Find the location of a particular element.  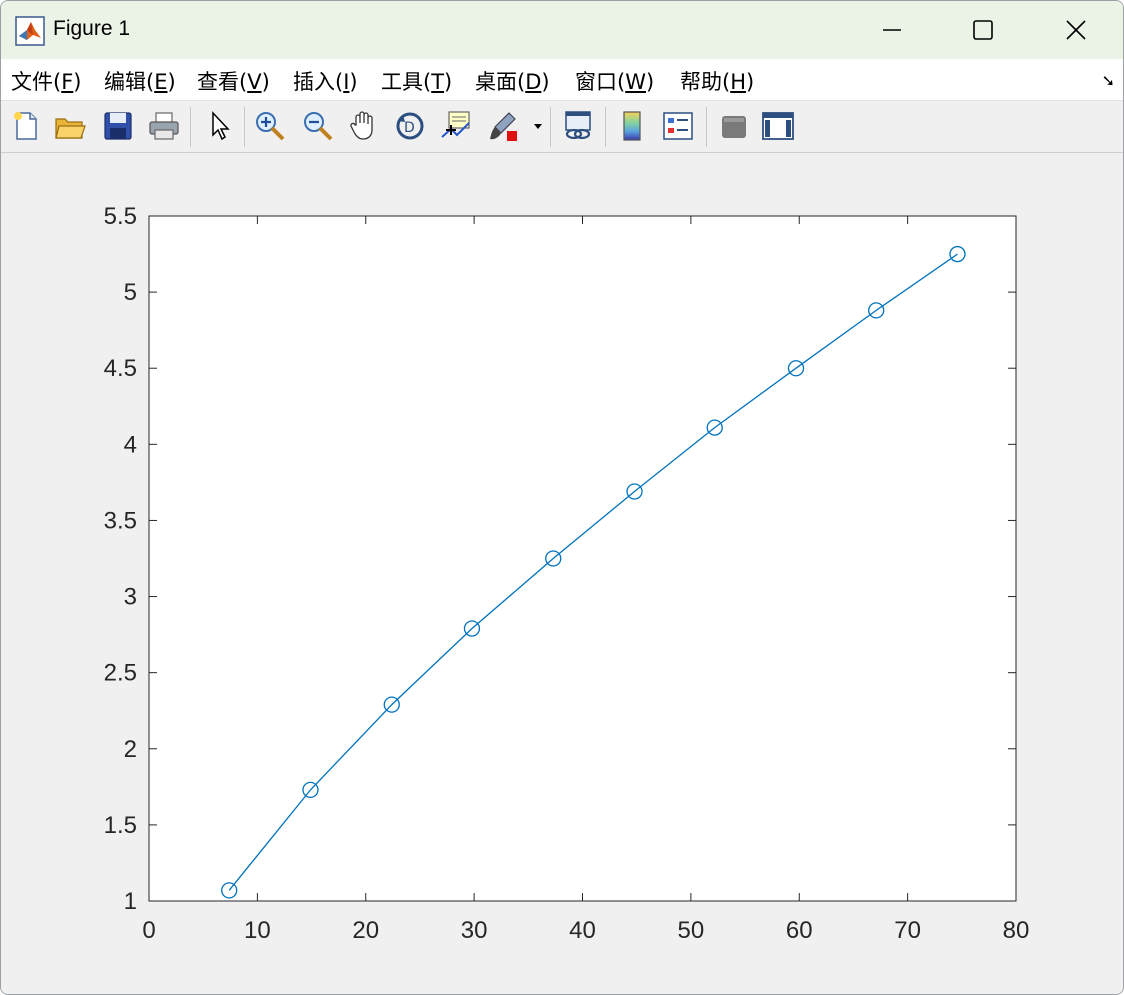

close-icon is located at coordinates (1076, 30).